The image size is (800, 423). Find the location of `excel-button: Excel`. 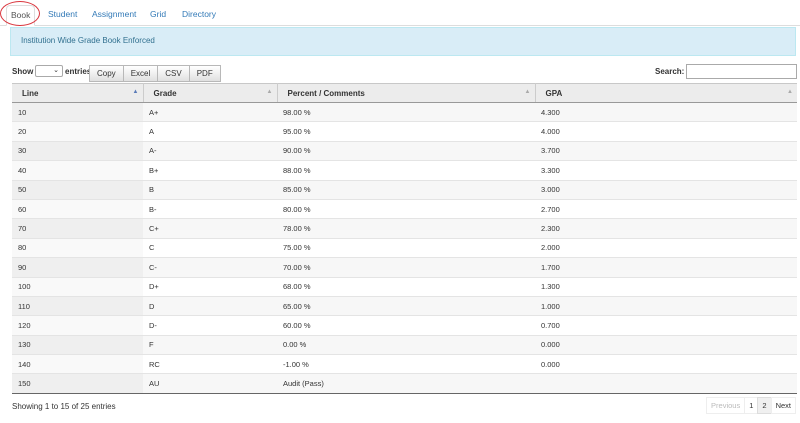

excel-button: Excel is located at coordinates (140, 73).